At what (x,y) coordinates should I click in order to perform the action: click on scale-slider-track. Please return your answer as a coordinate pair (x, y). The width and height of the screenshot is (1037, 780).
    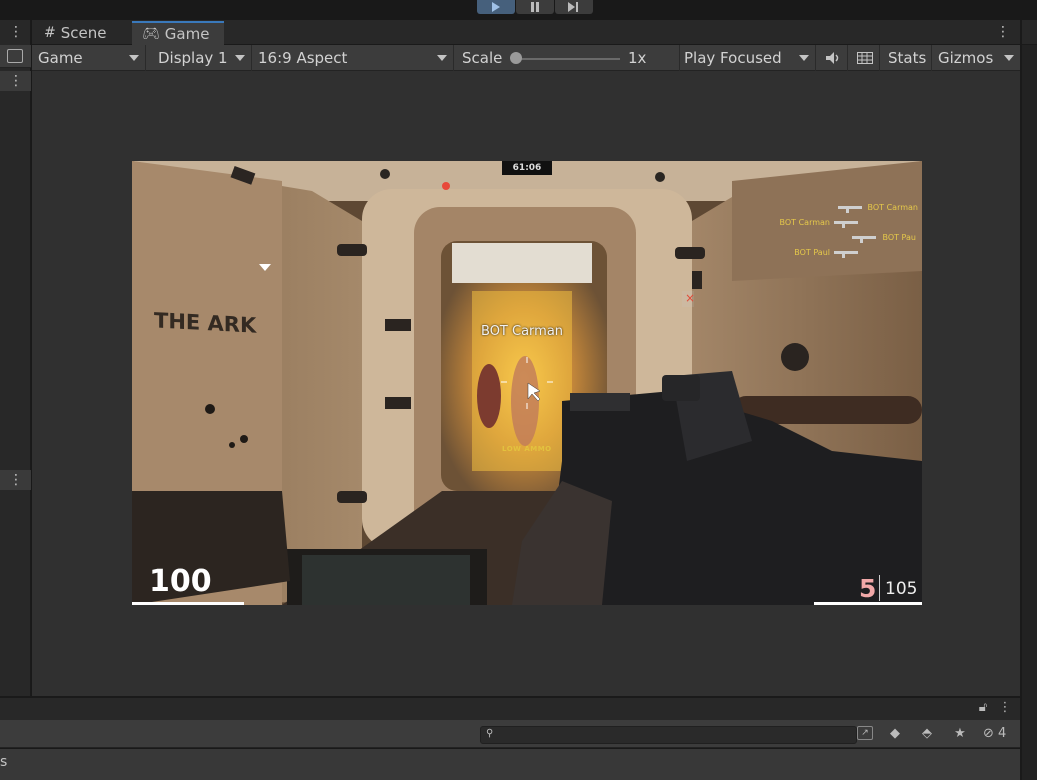
    Looking at the image, I should click on (568, 59).